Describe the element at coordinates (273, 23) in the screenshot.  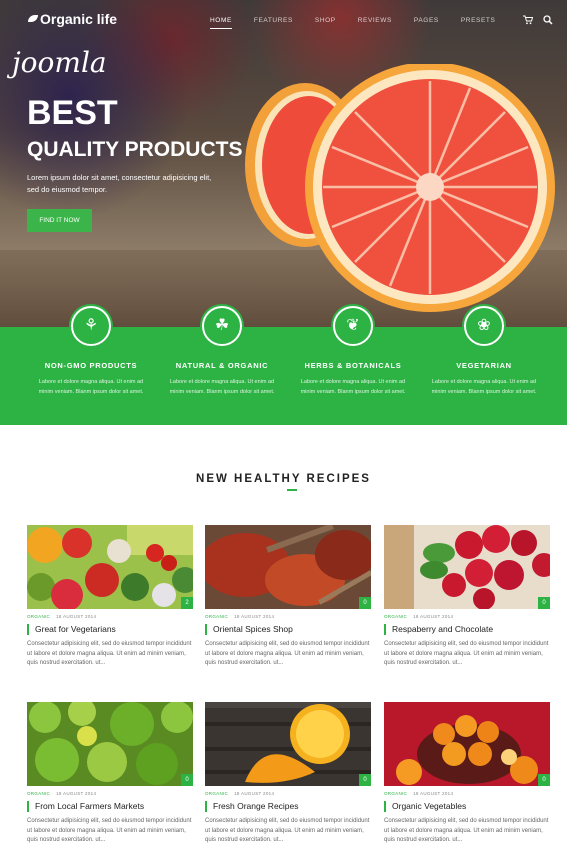
I see `menu-item-features: FEATURES` at that location.